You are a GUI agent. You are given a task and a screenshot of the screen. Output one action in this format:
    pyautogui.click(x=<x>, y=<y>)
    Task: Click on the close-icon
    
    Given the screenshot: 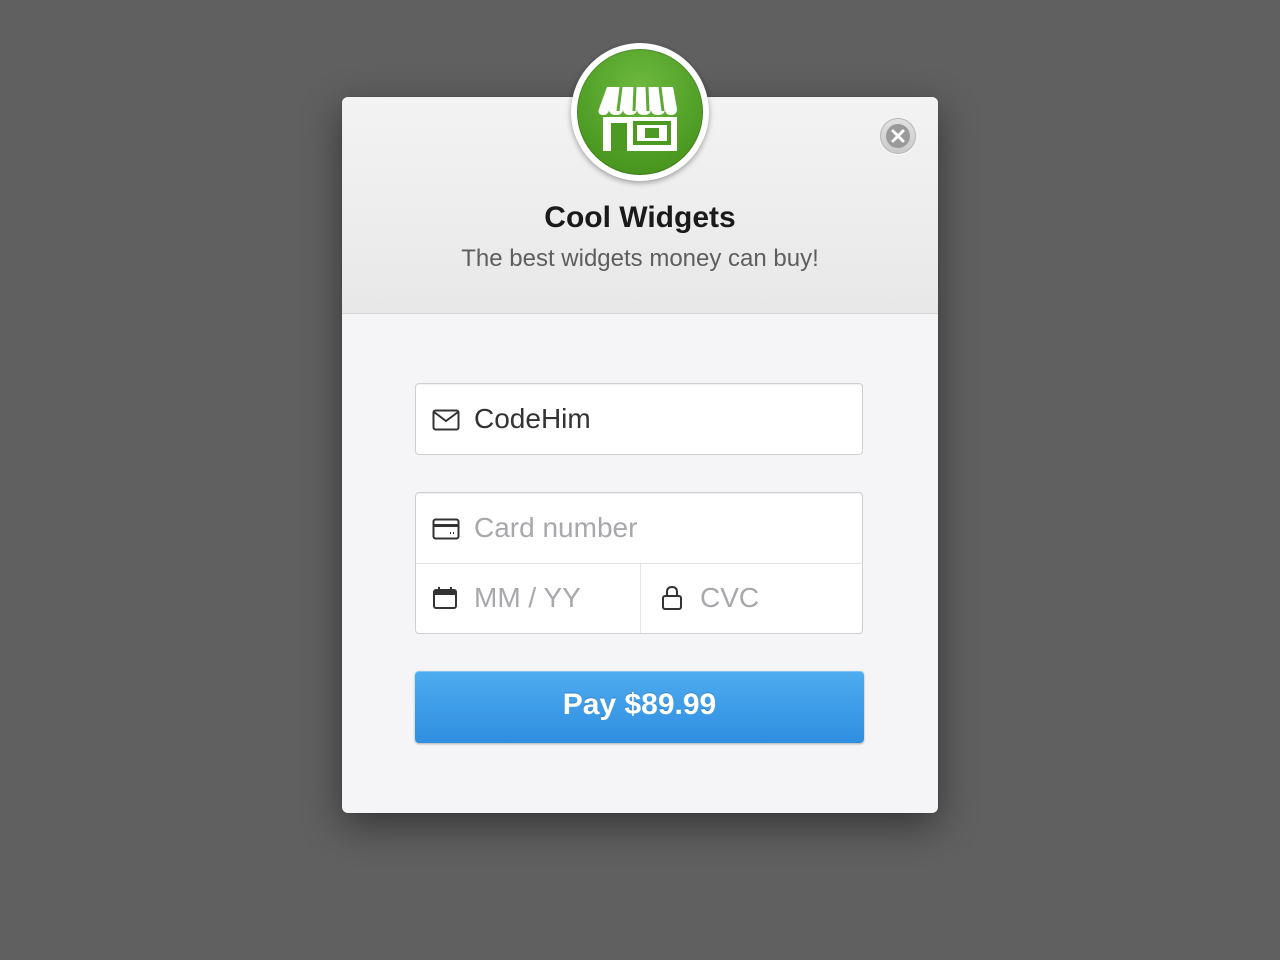 What is the action you would take?
    pyautogui.click(x=898, y=136)
    